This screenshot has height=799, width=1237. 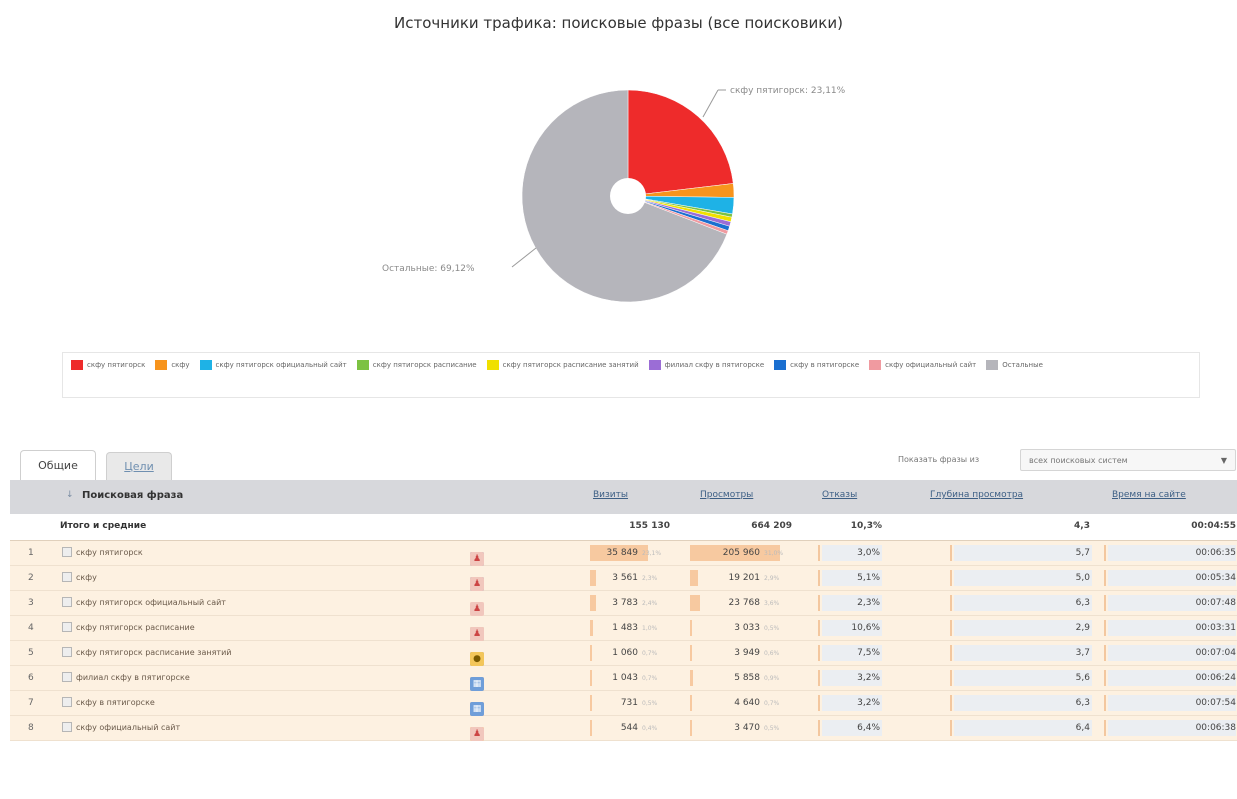 I want to click on row-depth: 6,3, so click(x=1082, y=703).